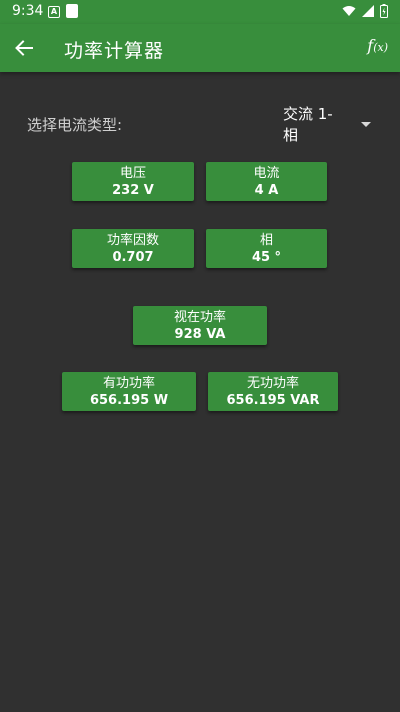 The height and width of the screenshot is (712, 400). I want to click on voltage-label: 电压, so click(132, 173).